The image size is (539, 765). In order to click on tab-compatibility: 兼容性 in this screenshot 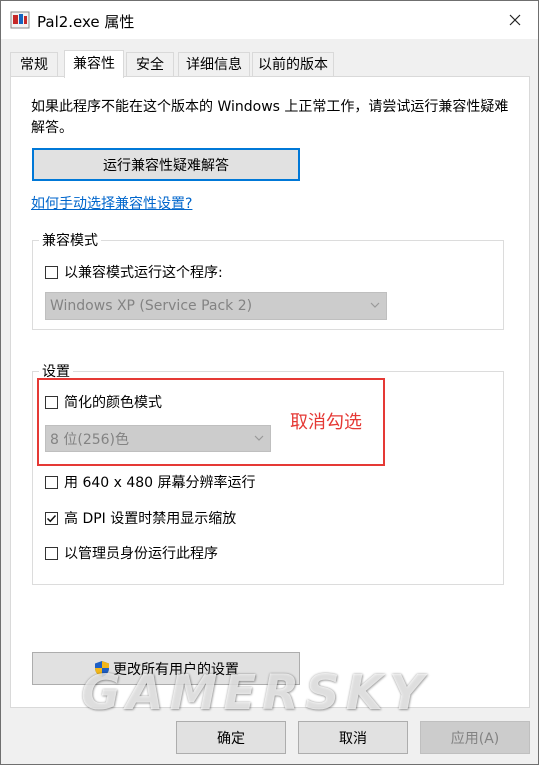, I will do `click(94, 64)`.